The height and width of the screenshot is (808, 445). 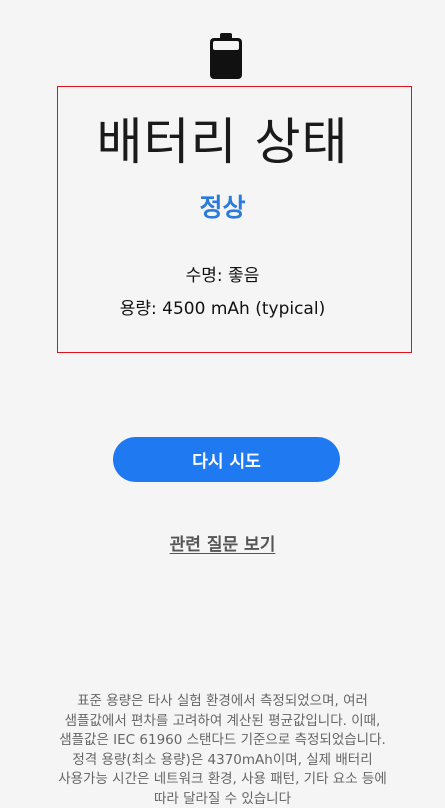 I want to click on page-title: 배터리 상태, so click(x=222, y=142).